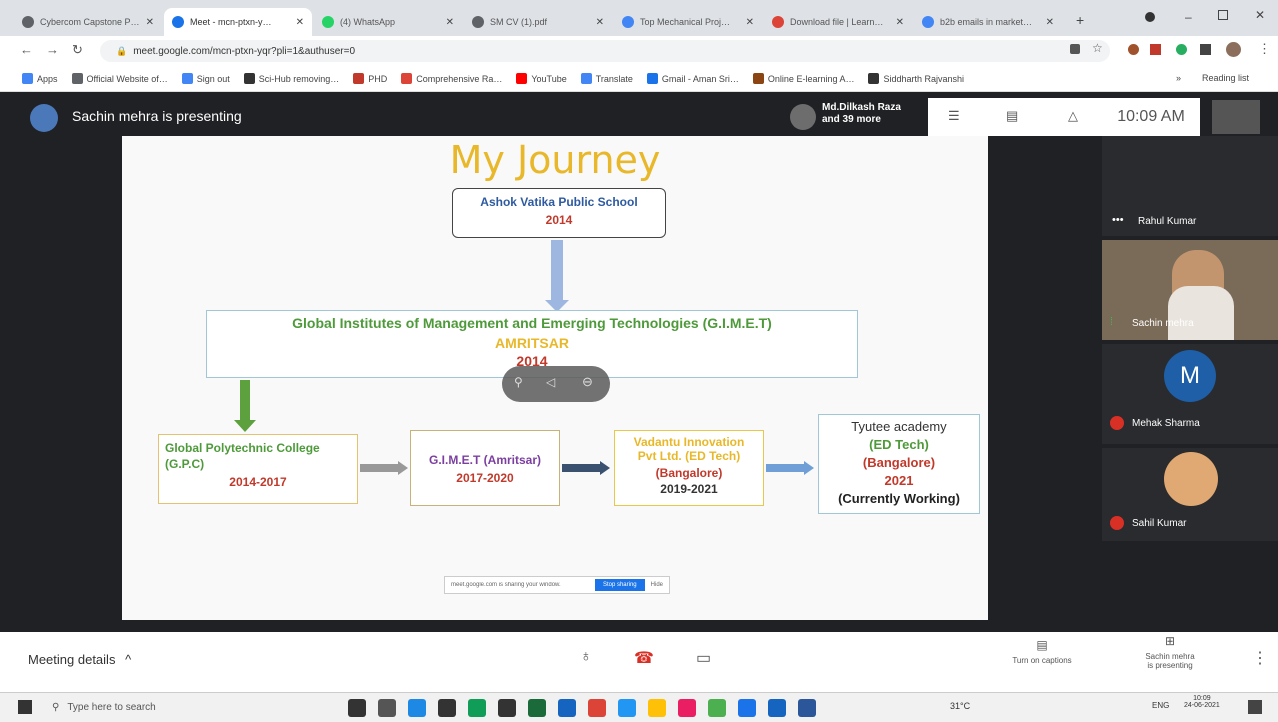 The image size is (1278, 722). What do you see at coordinates (1160, 705) in the screenshot?
I see `language-indicator: ENG` at bounding box center [1160, 705].